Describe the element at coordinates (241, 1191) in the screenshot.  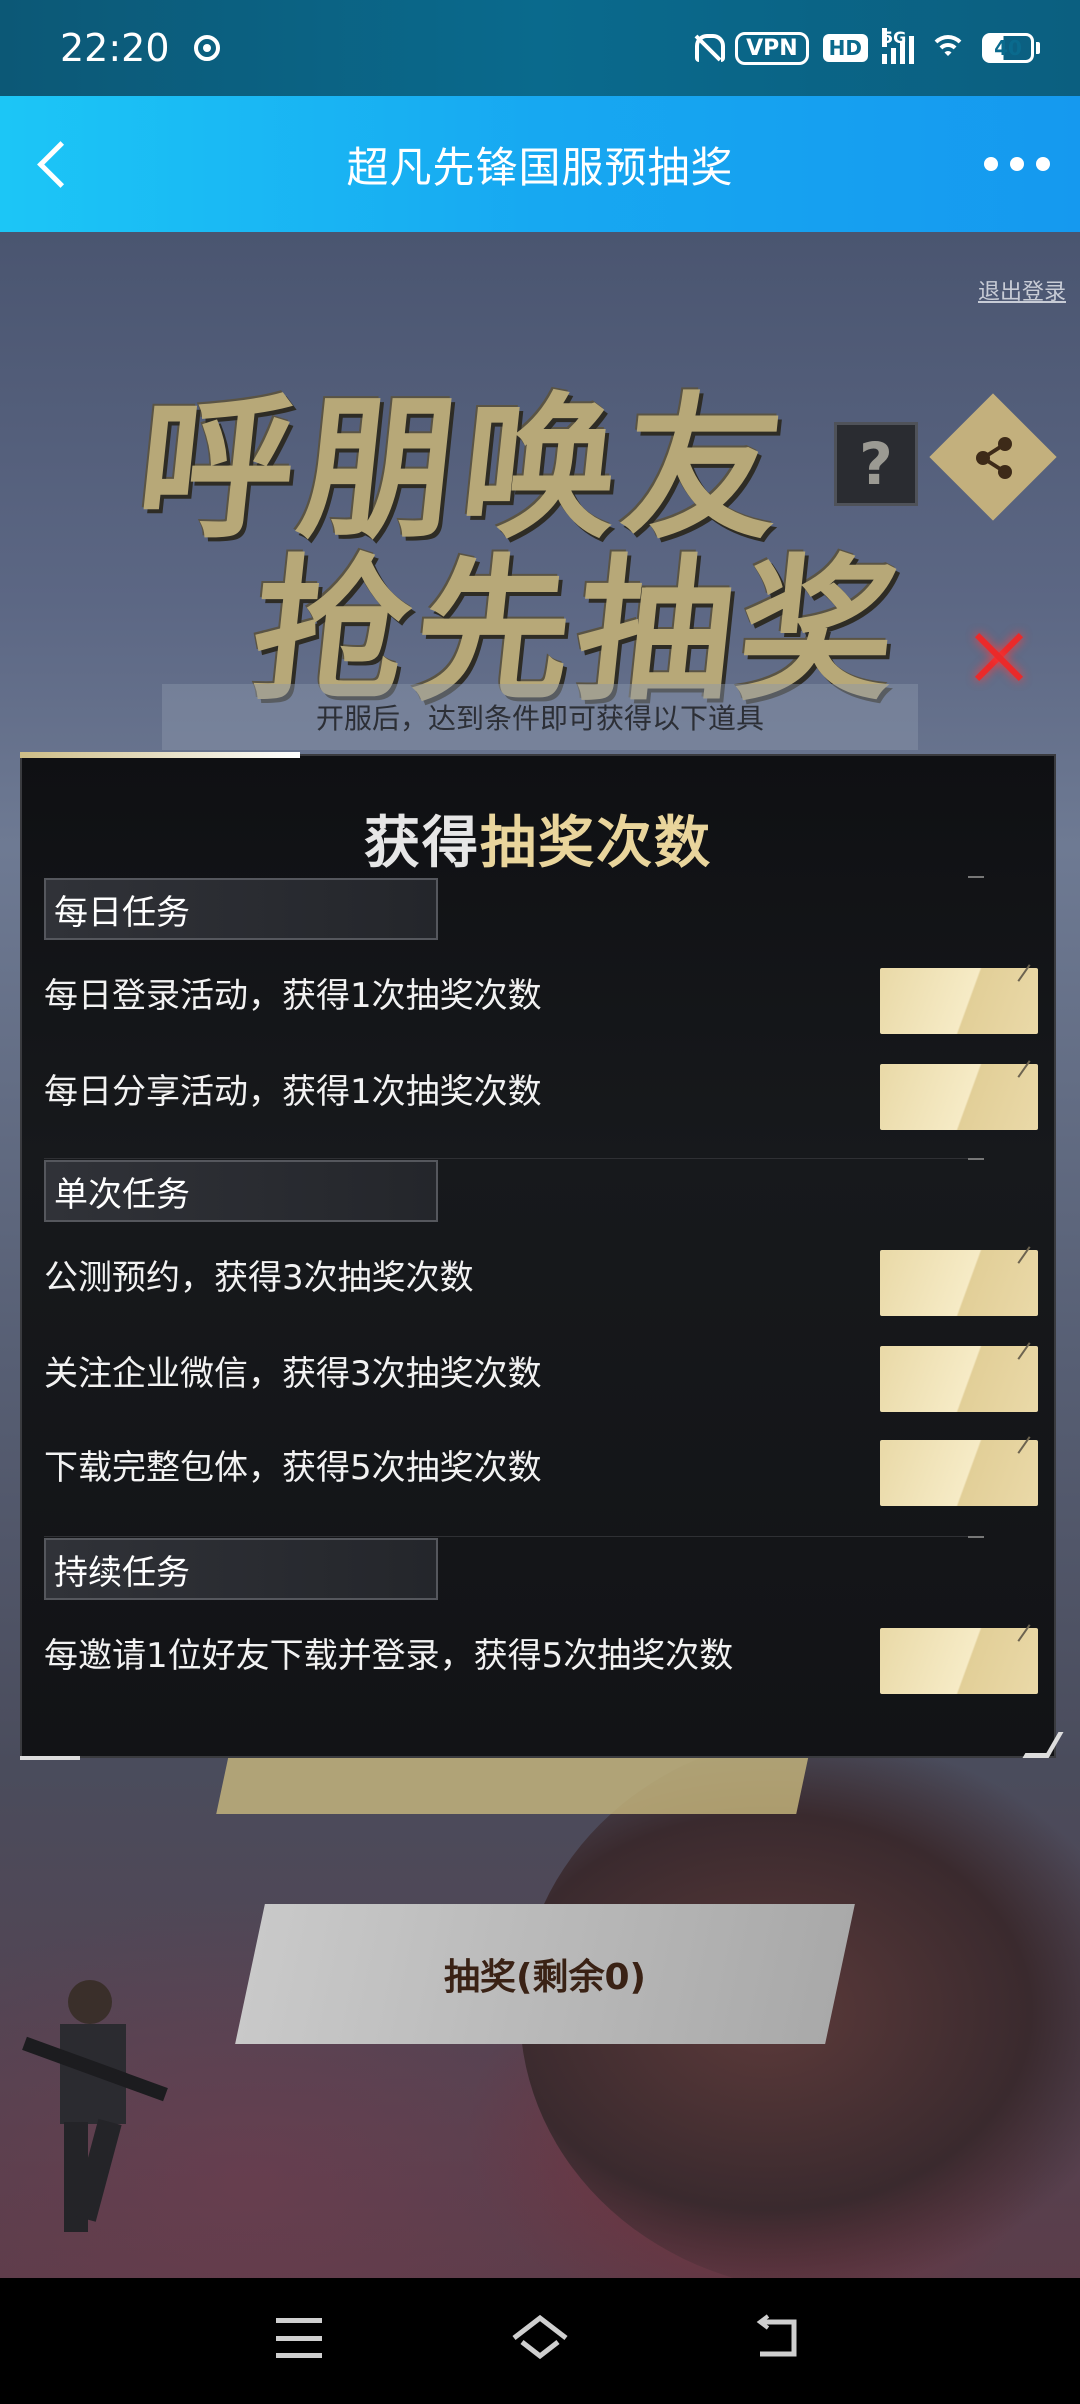
I see `section-single: 单次任务` at that location.